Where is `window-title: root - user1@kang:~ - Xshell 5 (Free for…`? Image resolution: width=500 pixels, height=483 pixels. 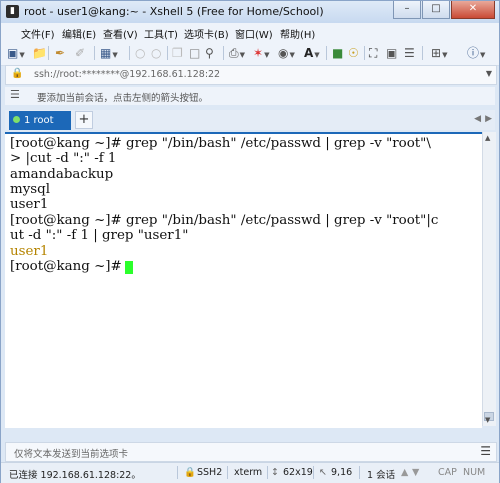 window-title: root - user1@kang:~ - Xshell 5 (Free for… is located at coordinates (174, 11).